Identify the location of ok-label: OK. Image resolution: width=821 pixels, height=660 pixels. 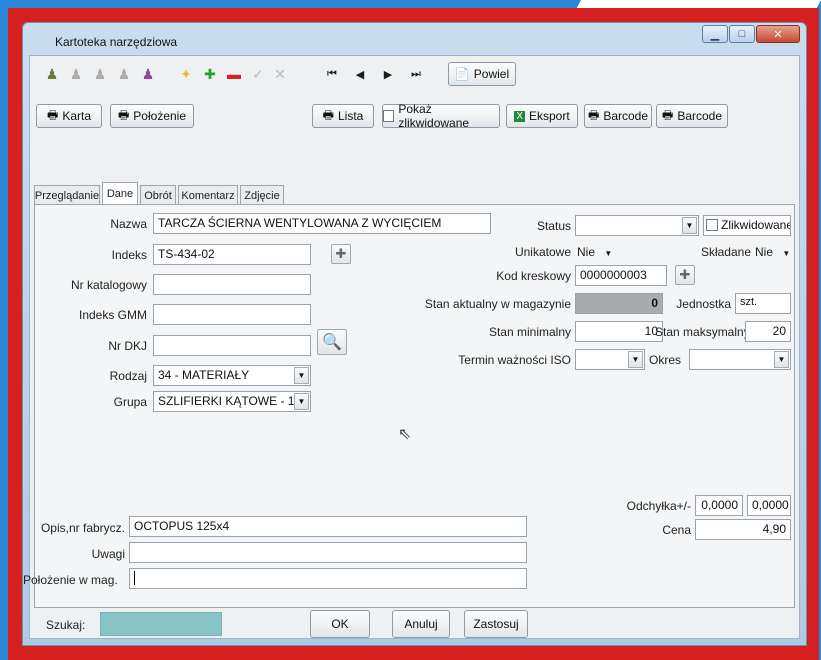
(340, 624).